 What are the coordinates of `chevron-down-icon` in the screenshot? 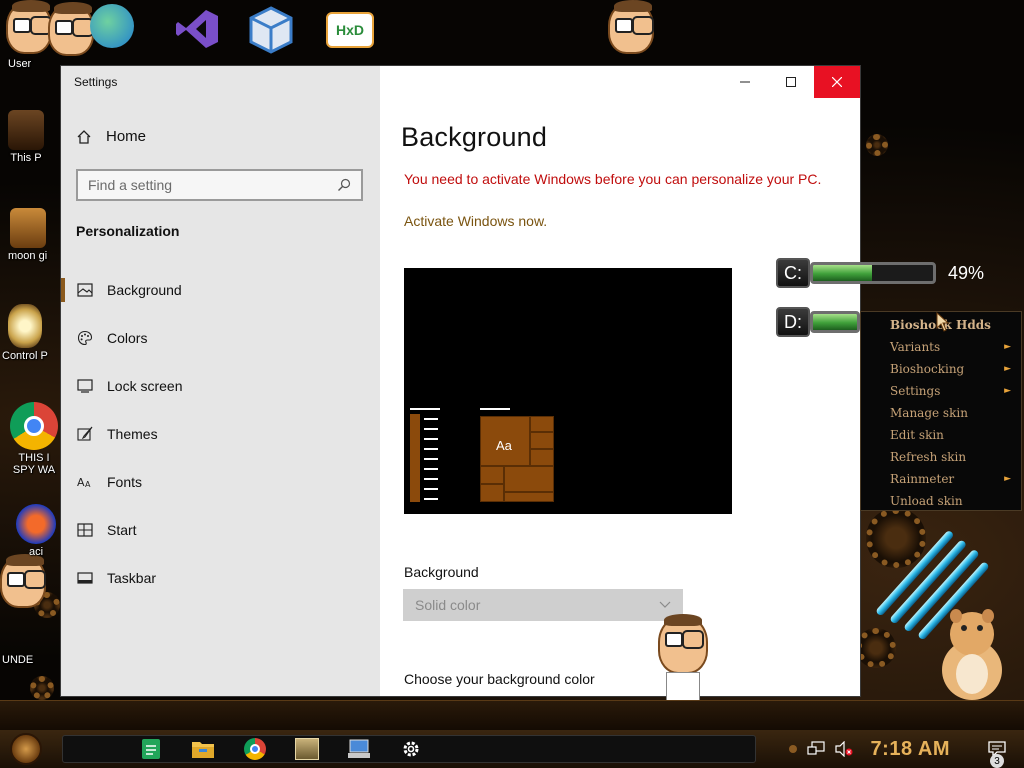 It's located at (665, 604).